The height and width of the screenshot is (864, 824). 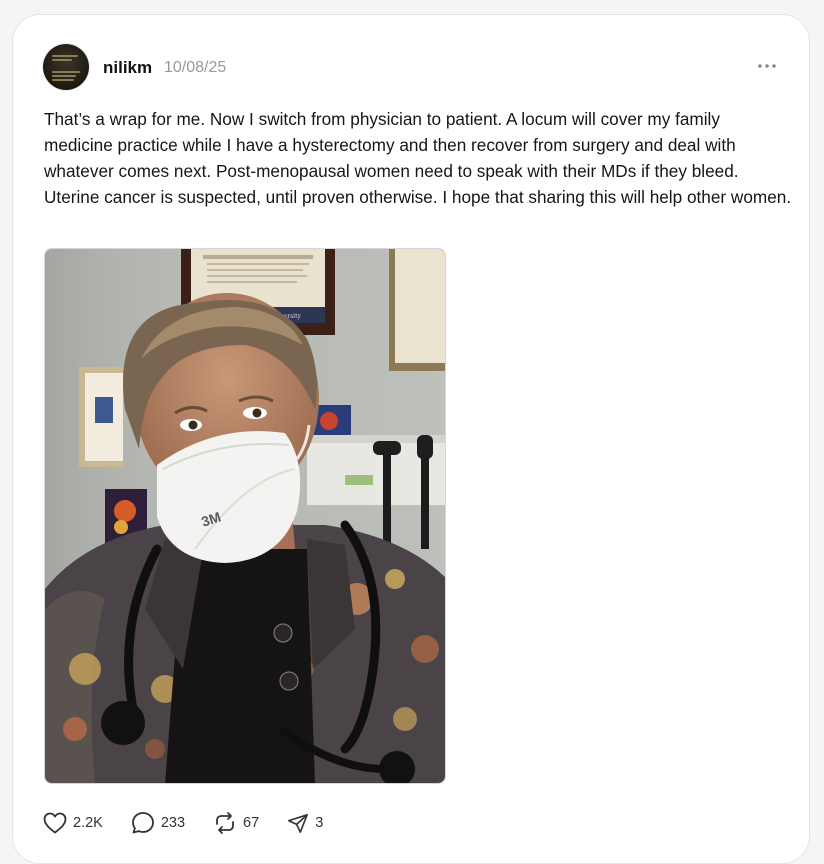 What do you see at coordinates (251, 823) in the screenshot?
I see `repost-count: 67` at bounding box center [251, 823].